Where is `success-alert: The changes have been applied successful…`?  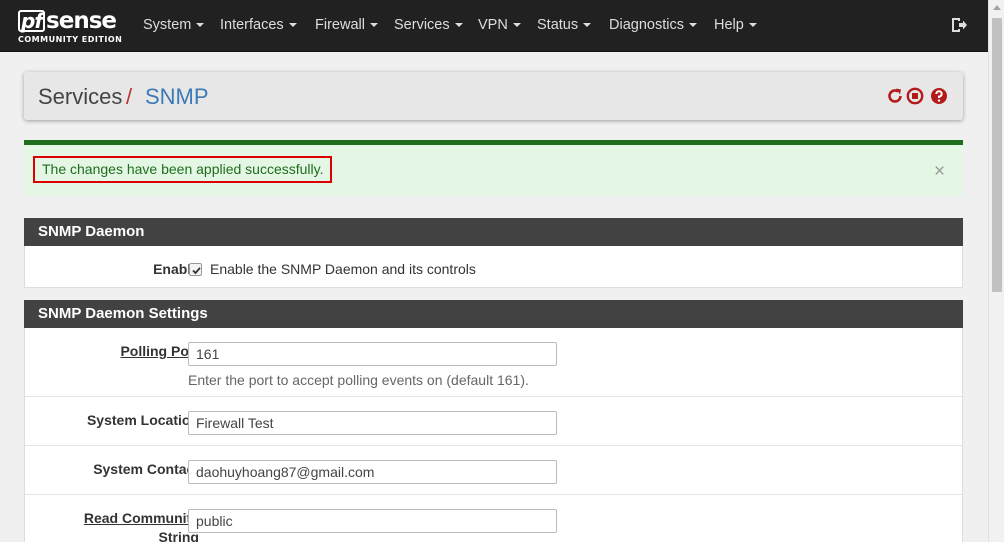
success-alert: The changes have been applied successful… is located at coordinates (493, 168).